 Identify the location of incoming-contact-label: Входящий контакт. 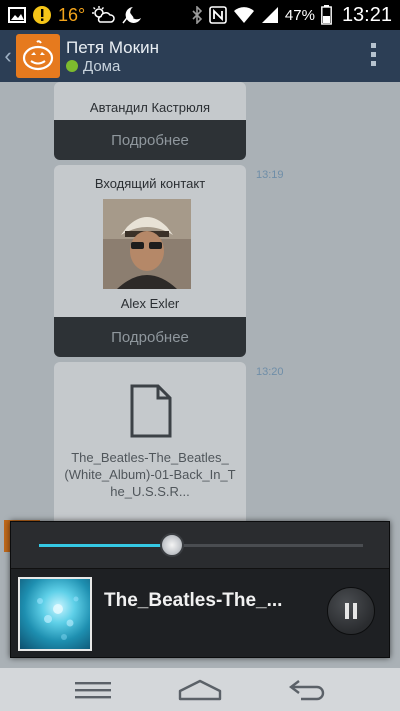
(150, 183).